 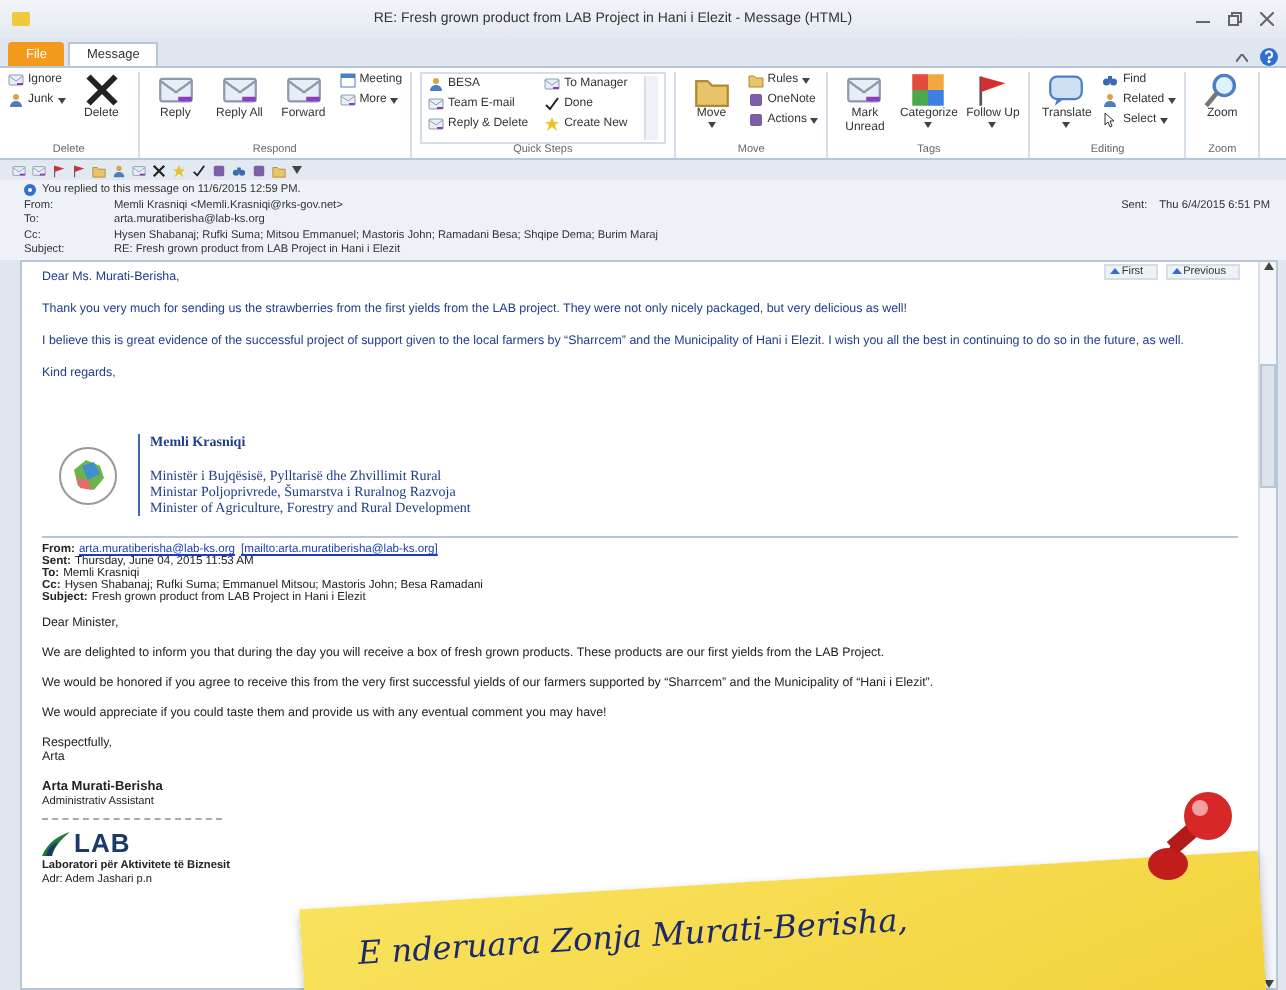 What do you see at coordinates (650, 108) in the screenshot?
I see `gallery-scrollbar` at bounding box center [650, 108].